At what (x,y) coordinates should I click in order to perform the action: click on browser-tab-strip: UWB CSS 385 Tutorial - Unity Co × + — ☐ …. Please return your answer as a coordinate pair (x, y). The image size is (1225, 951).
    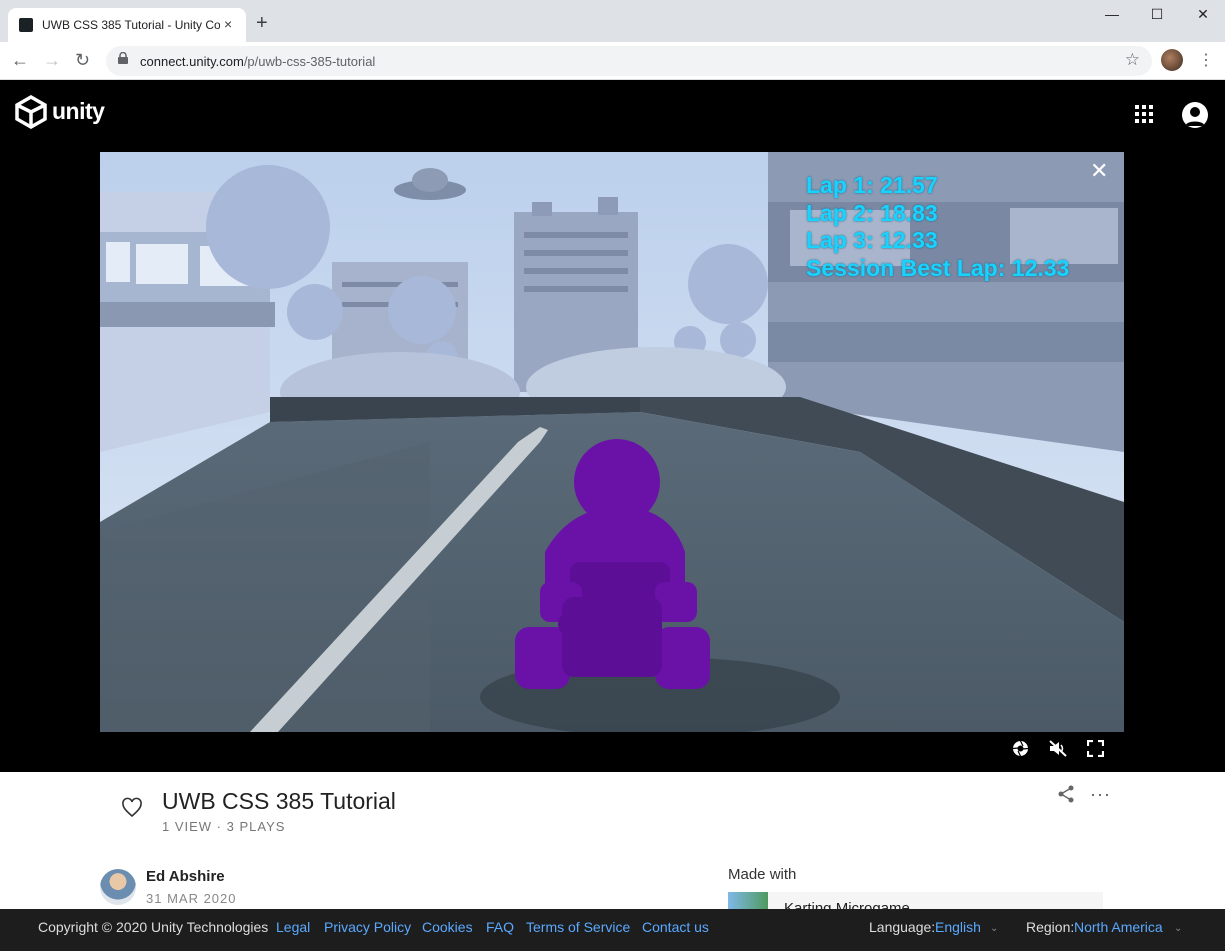
    Looking at the image, I should click on (612, 21).